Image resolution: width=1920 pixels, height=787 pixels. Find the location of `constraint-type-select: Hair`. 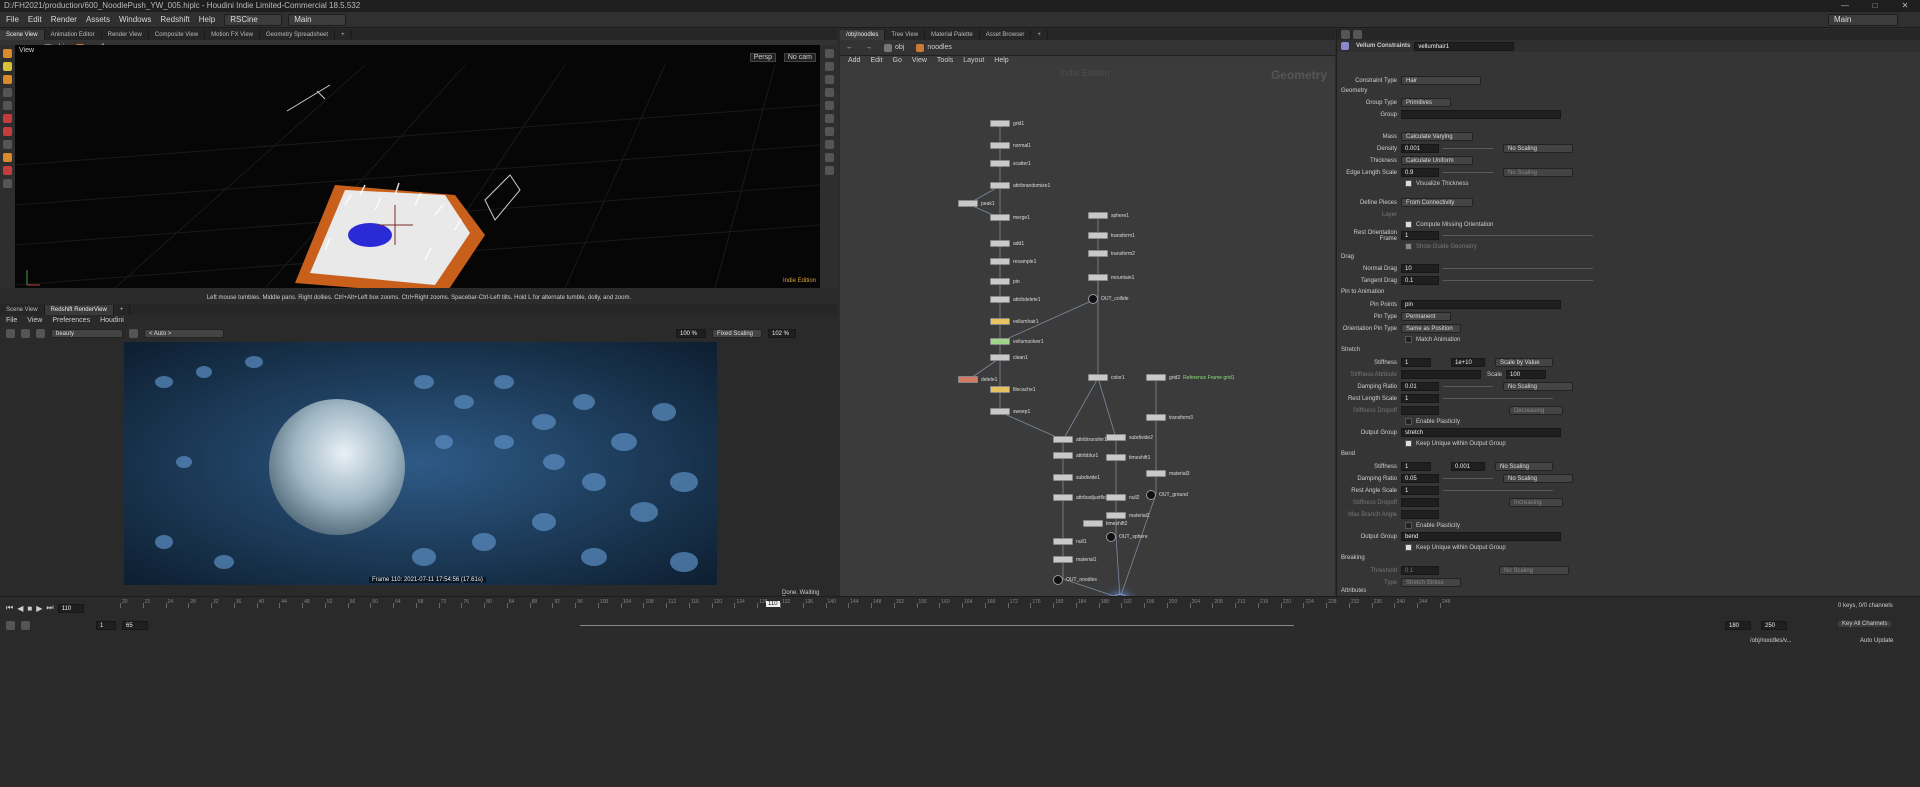

constraint-type-select: Hair is located at coordinates (1441, 80).